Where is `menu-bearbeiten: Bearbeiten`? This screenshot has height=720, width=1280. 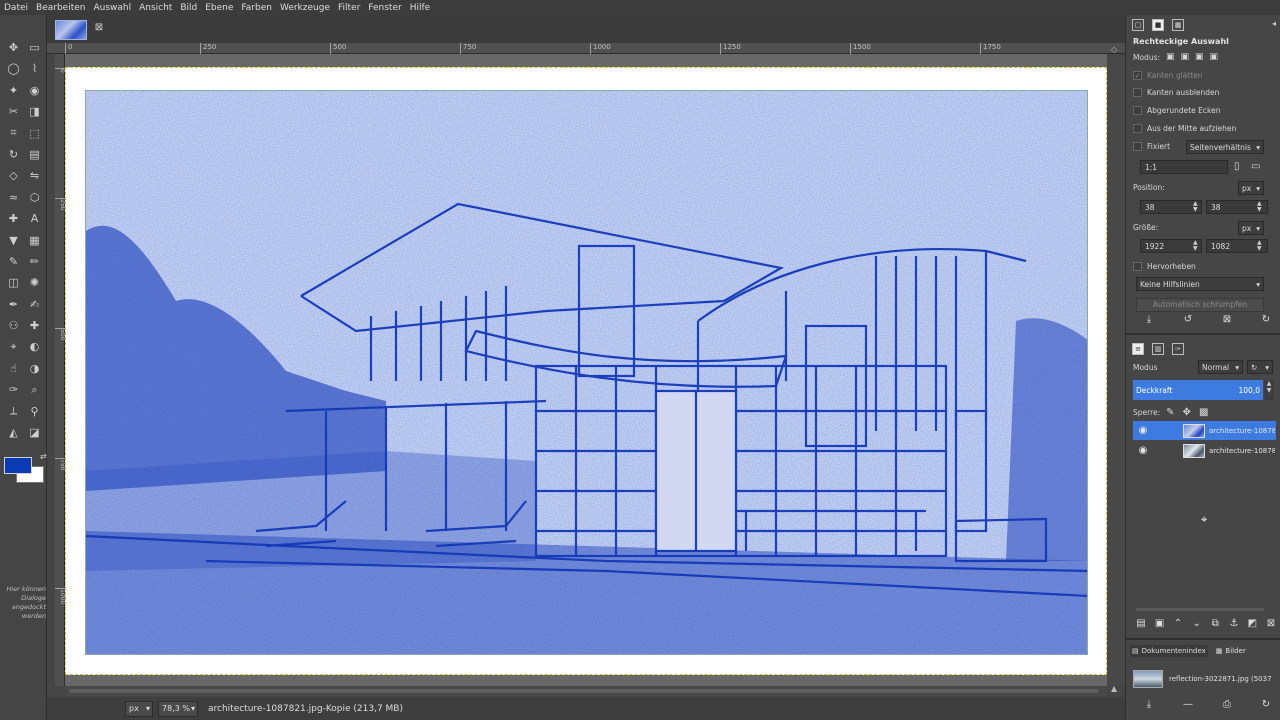
menu-bearbeiten: Bearbeiten is located at coordinates (60, 8).